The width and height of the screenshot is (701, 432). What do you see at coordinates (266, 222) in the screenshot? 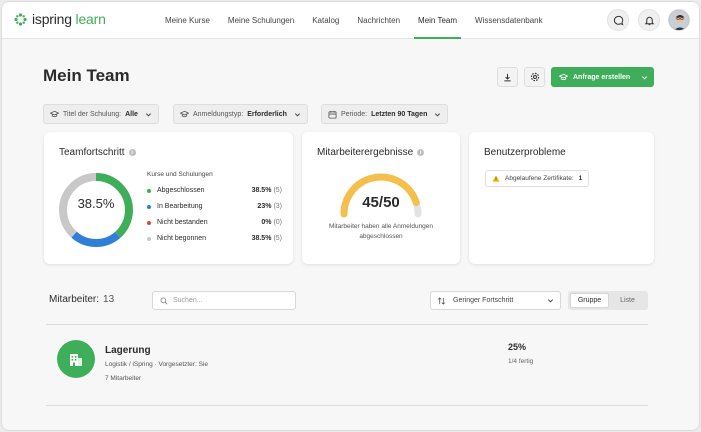
I see `legend-pct: 0%` at bounding box center [266, 222].